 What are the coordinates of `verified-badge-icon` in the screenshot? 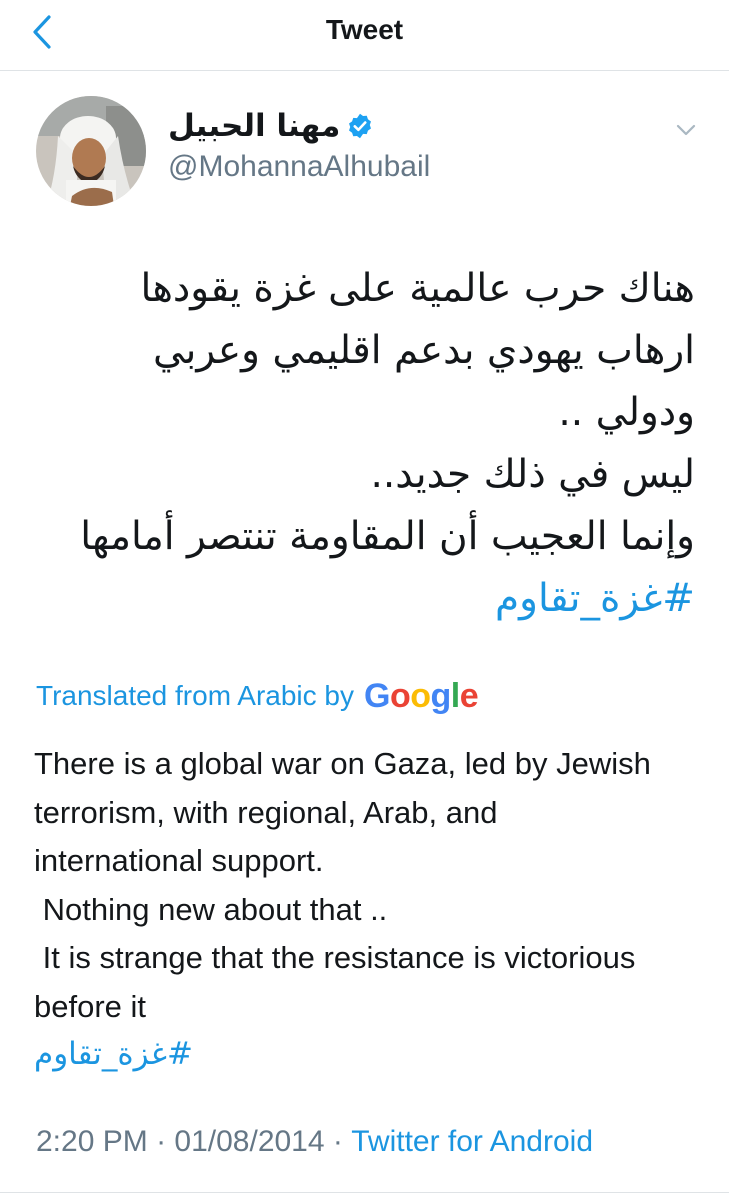 It's located at (360, 126).